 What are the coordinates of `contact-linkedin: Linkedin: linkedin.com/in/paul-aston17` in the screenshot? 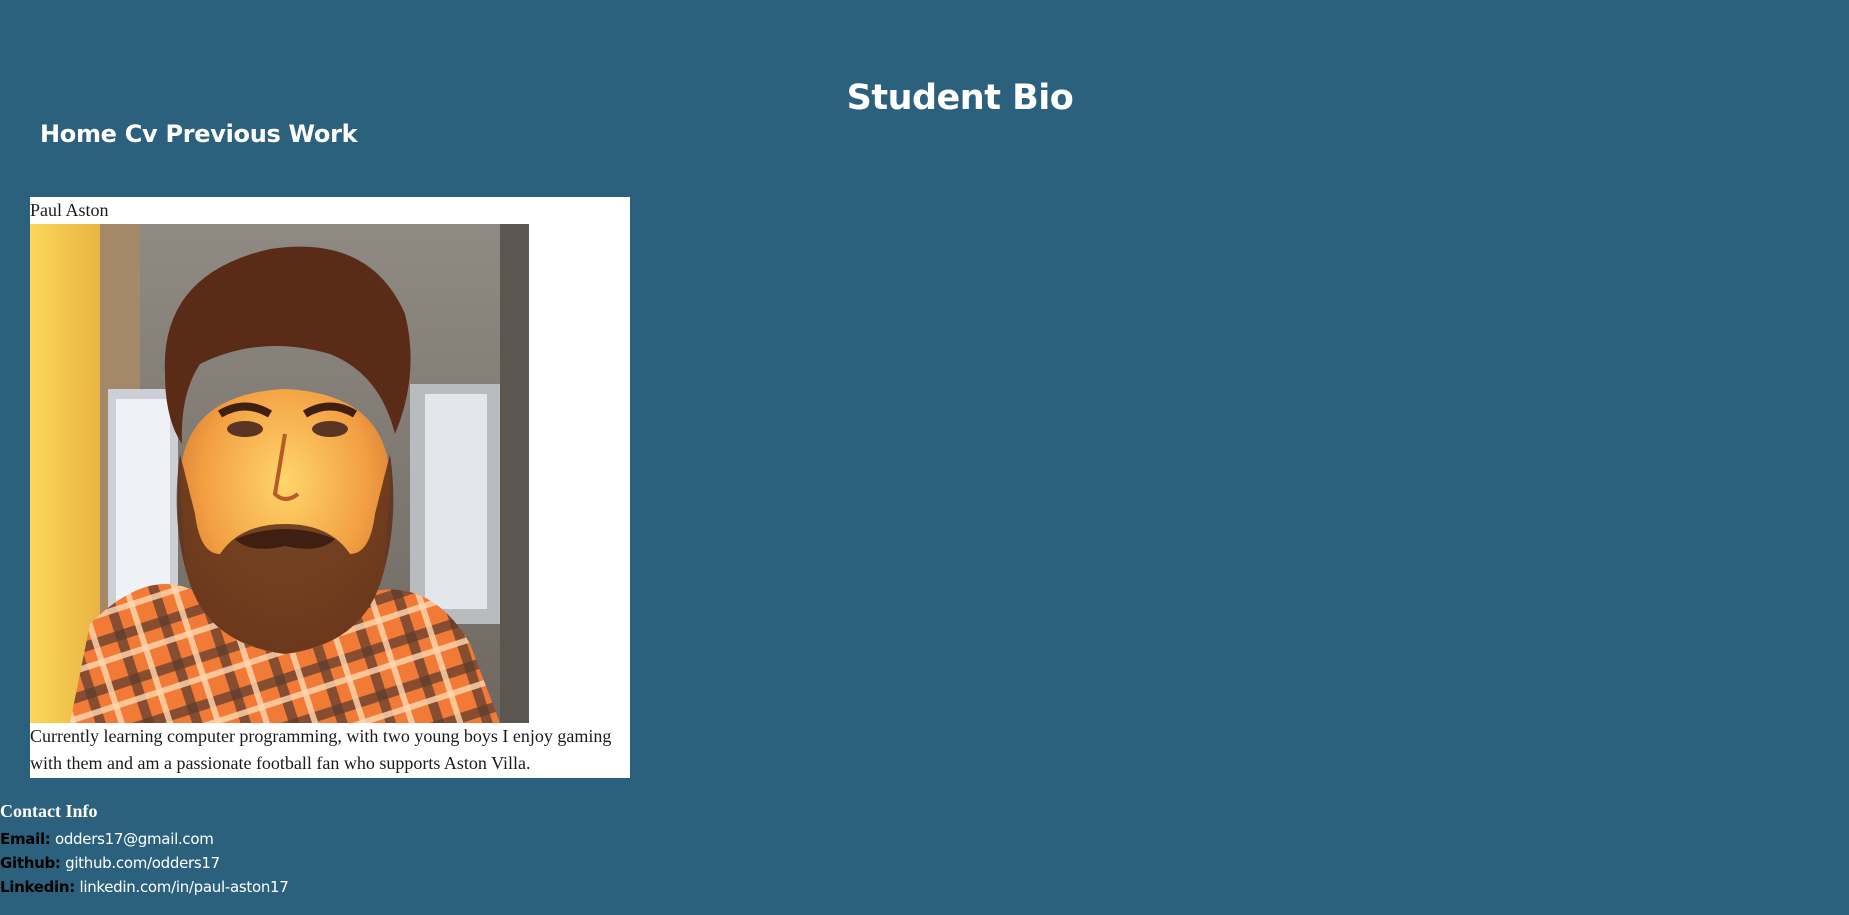 It's located at (144, 887).